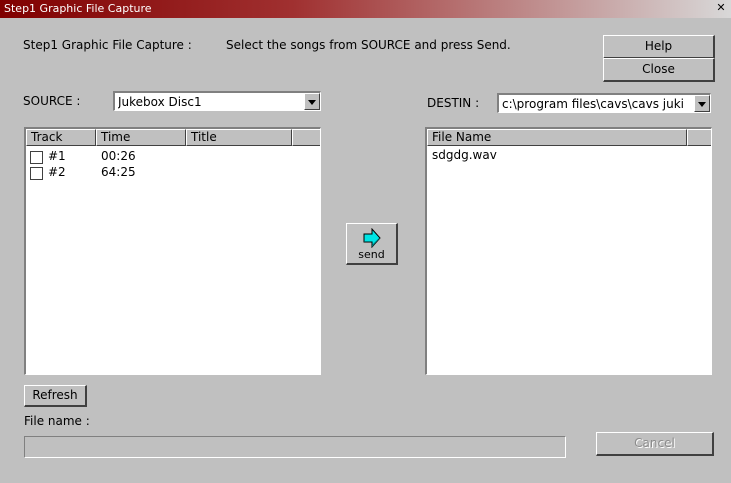 This screenshot has width=731, height=483. What do you see at coordinates (295, 447) in the screenshot?
I see `file-name-field` at bounding box center [295, 447].